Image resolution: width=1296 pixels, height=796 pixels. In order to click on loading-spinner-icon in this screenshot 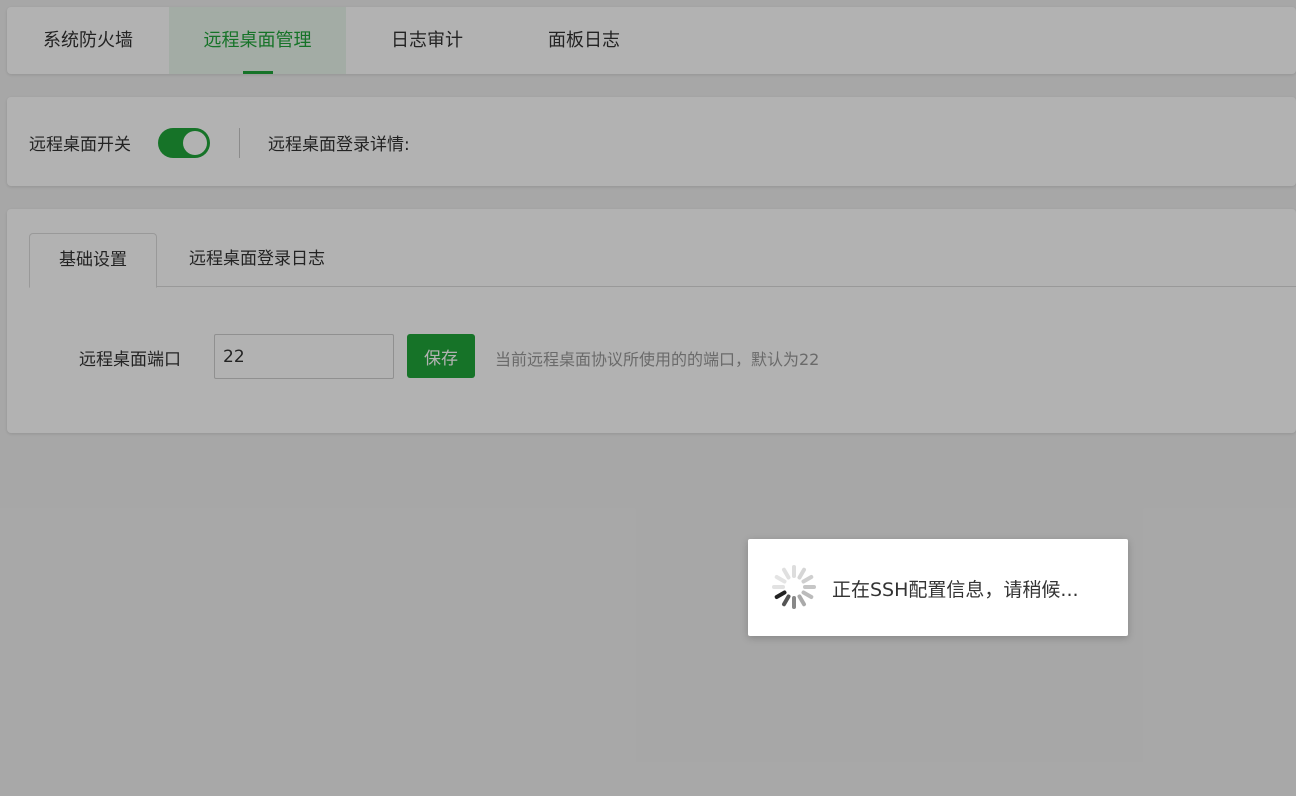, I will do `click(794, 587)`.